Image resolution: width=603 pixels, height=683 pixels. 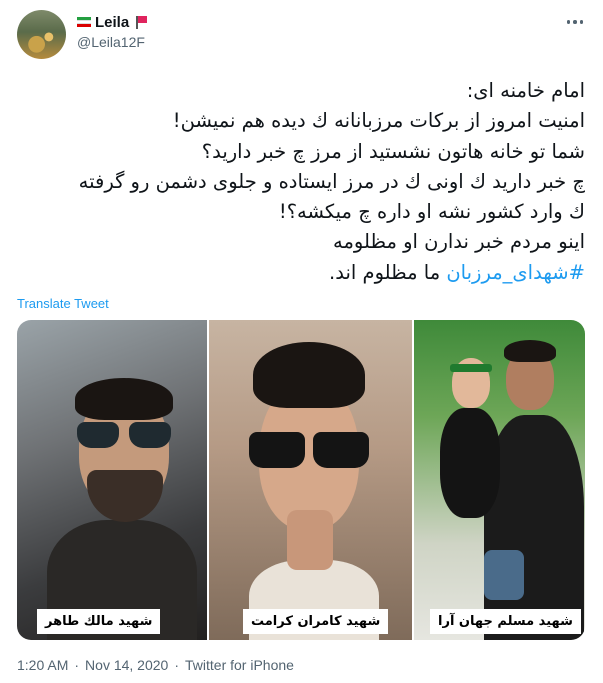 What do you see at coordinates (431, 212) in the screenshot?
I see `tweet-line: ك وارد کشور نشه او داره چ میکشه؟!` at bounding box center [431, 212].